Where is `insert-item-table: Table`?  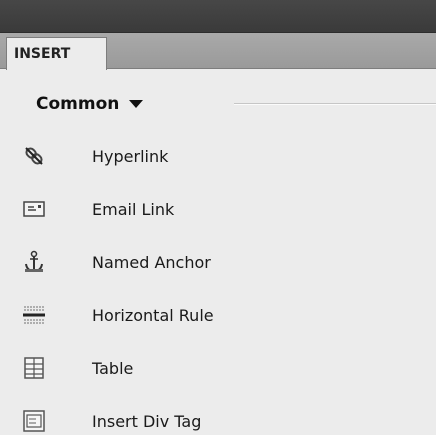 insert-item-table: Table is located at coordinates (218, 368).